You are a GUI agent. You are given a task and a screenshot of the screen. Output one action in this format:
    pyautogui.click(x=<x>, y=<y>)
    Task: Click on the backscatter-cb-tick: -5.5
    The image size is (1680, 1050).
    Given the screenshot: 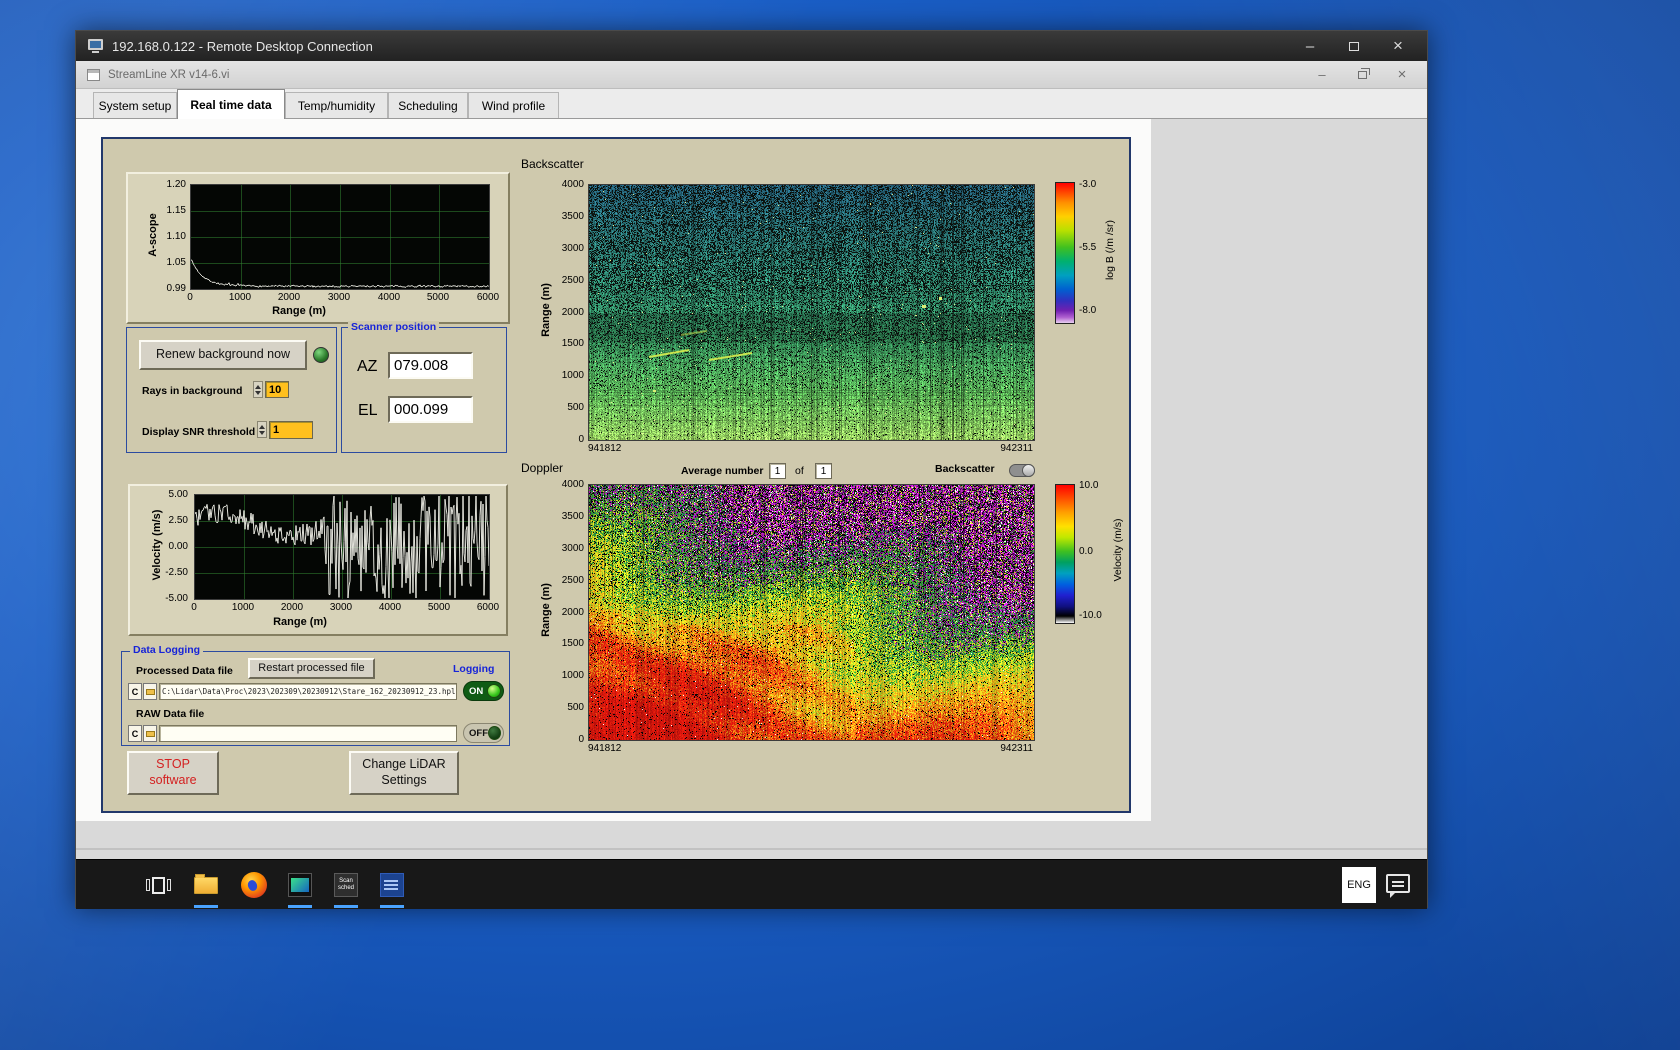 What is the action you would take?
    pyautogui.click(x=1088, y=247)
    